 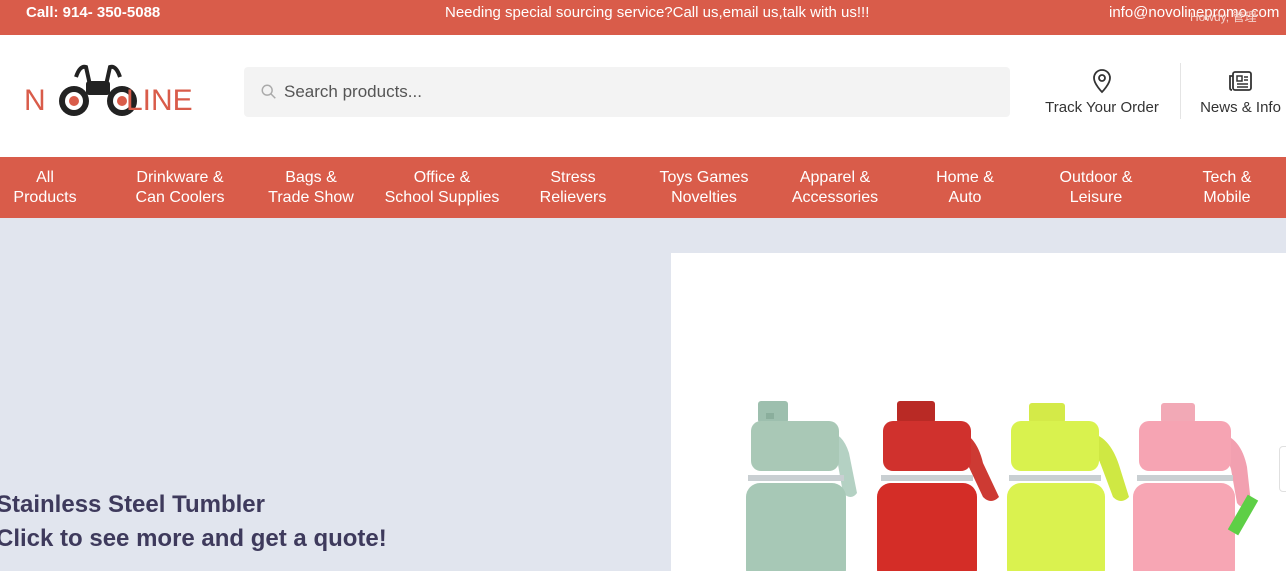 What do you see at coordinates (1096, 197) in the screenshot?
I see `nav-label-line2: Leisure` at bounding box center [1096, 197].